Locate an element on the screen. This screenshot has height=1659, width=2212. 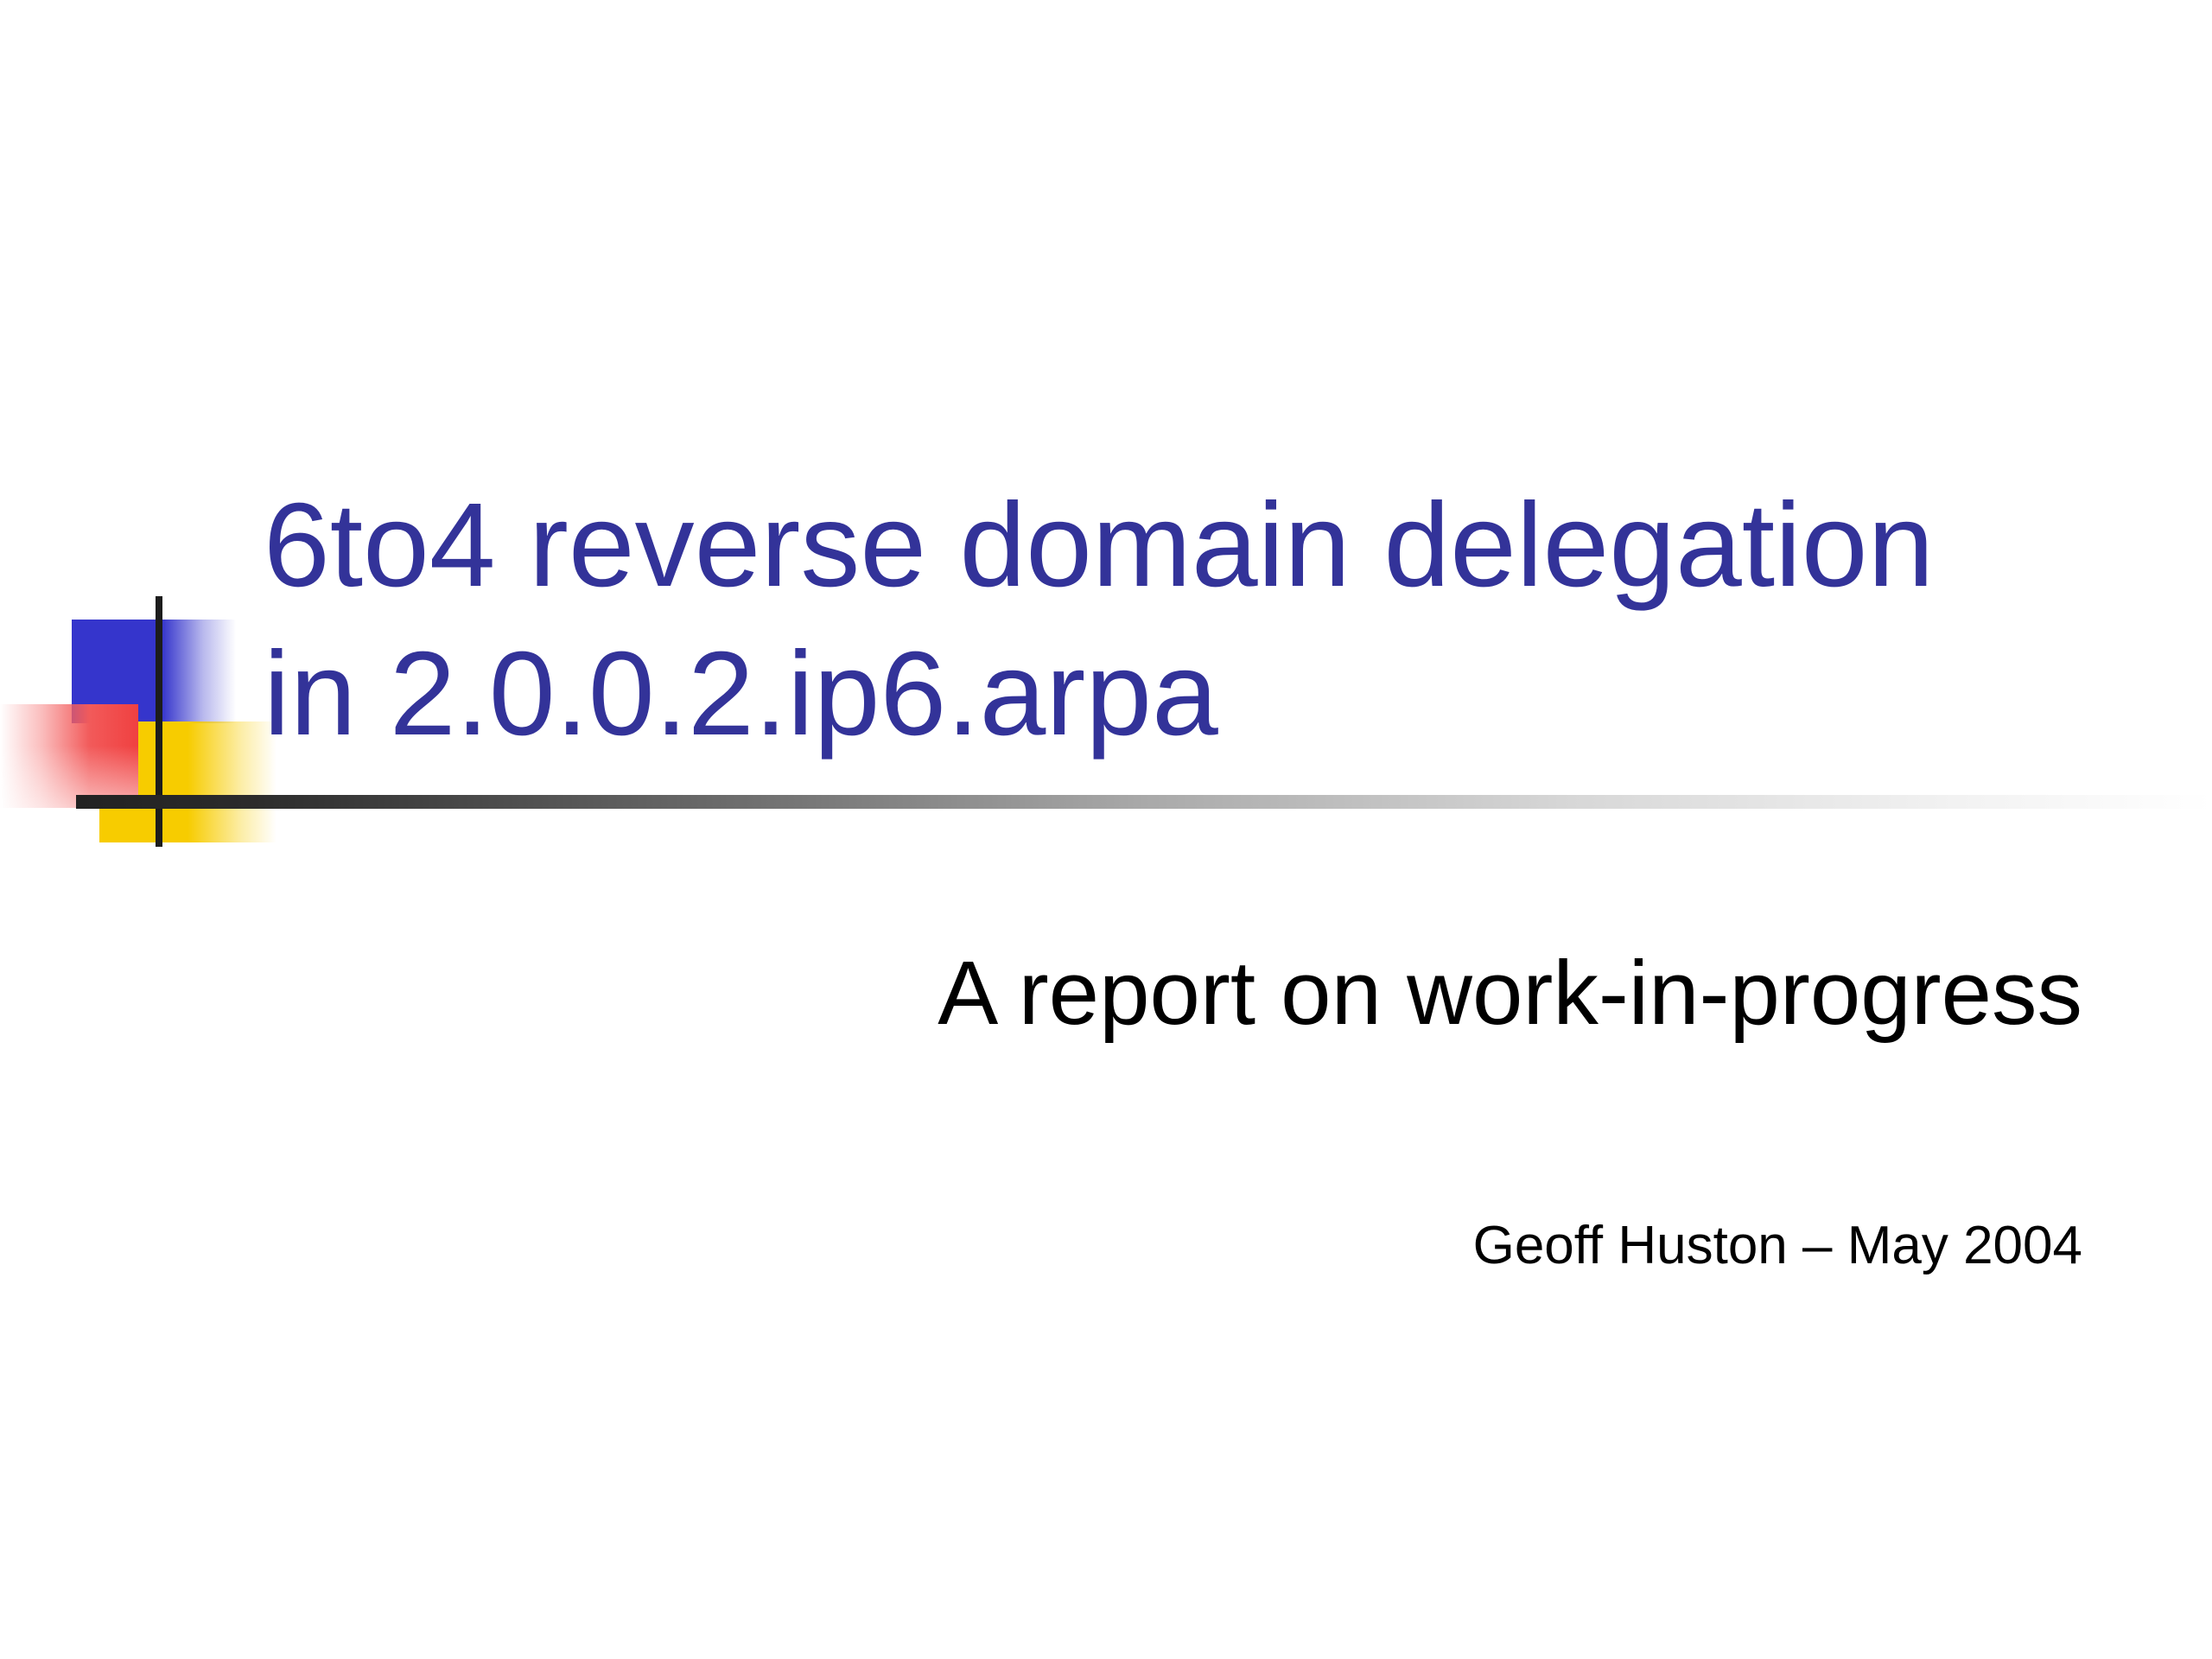
red-square-fade is located at coordinates (69, 756).